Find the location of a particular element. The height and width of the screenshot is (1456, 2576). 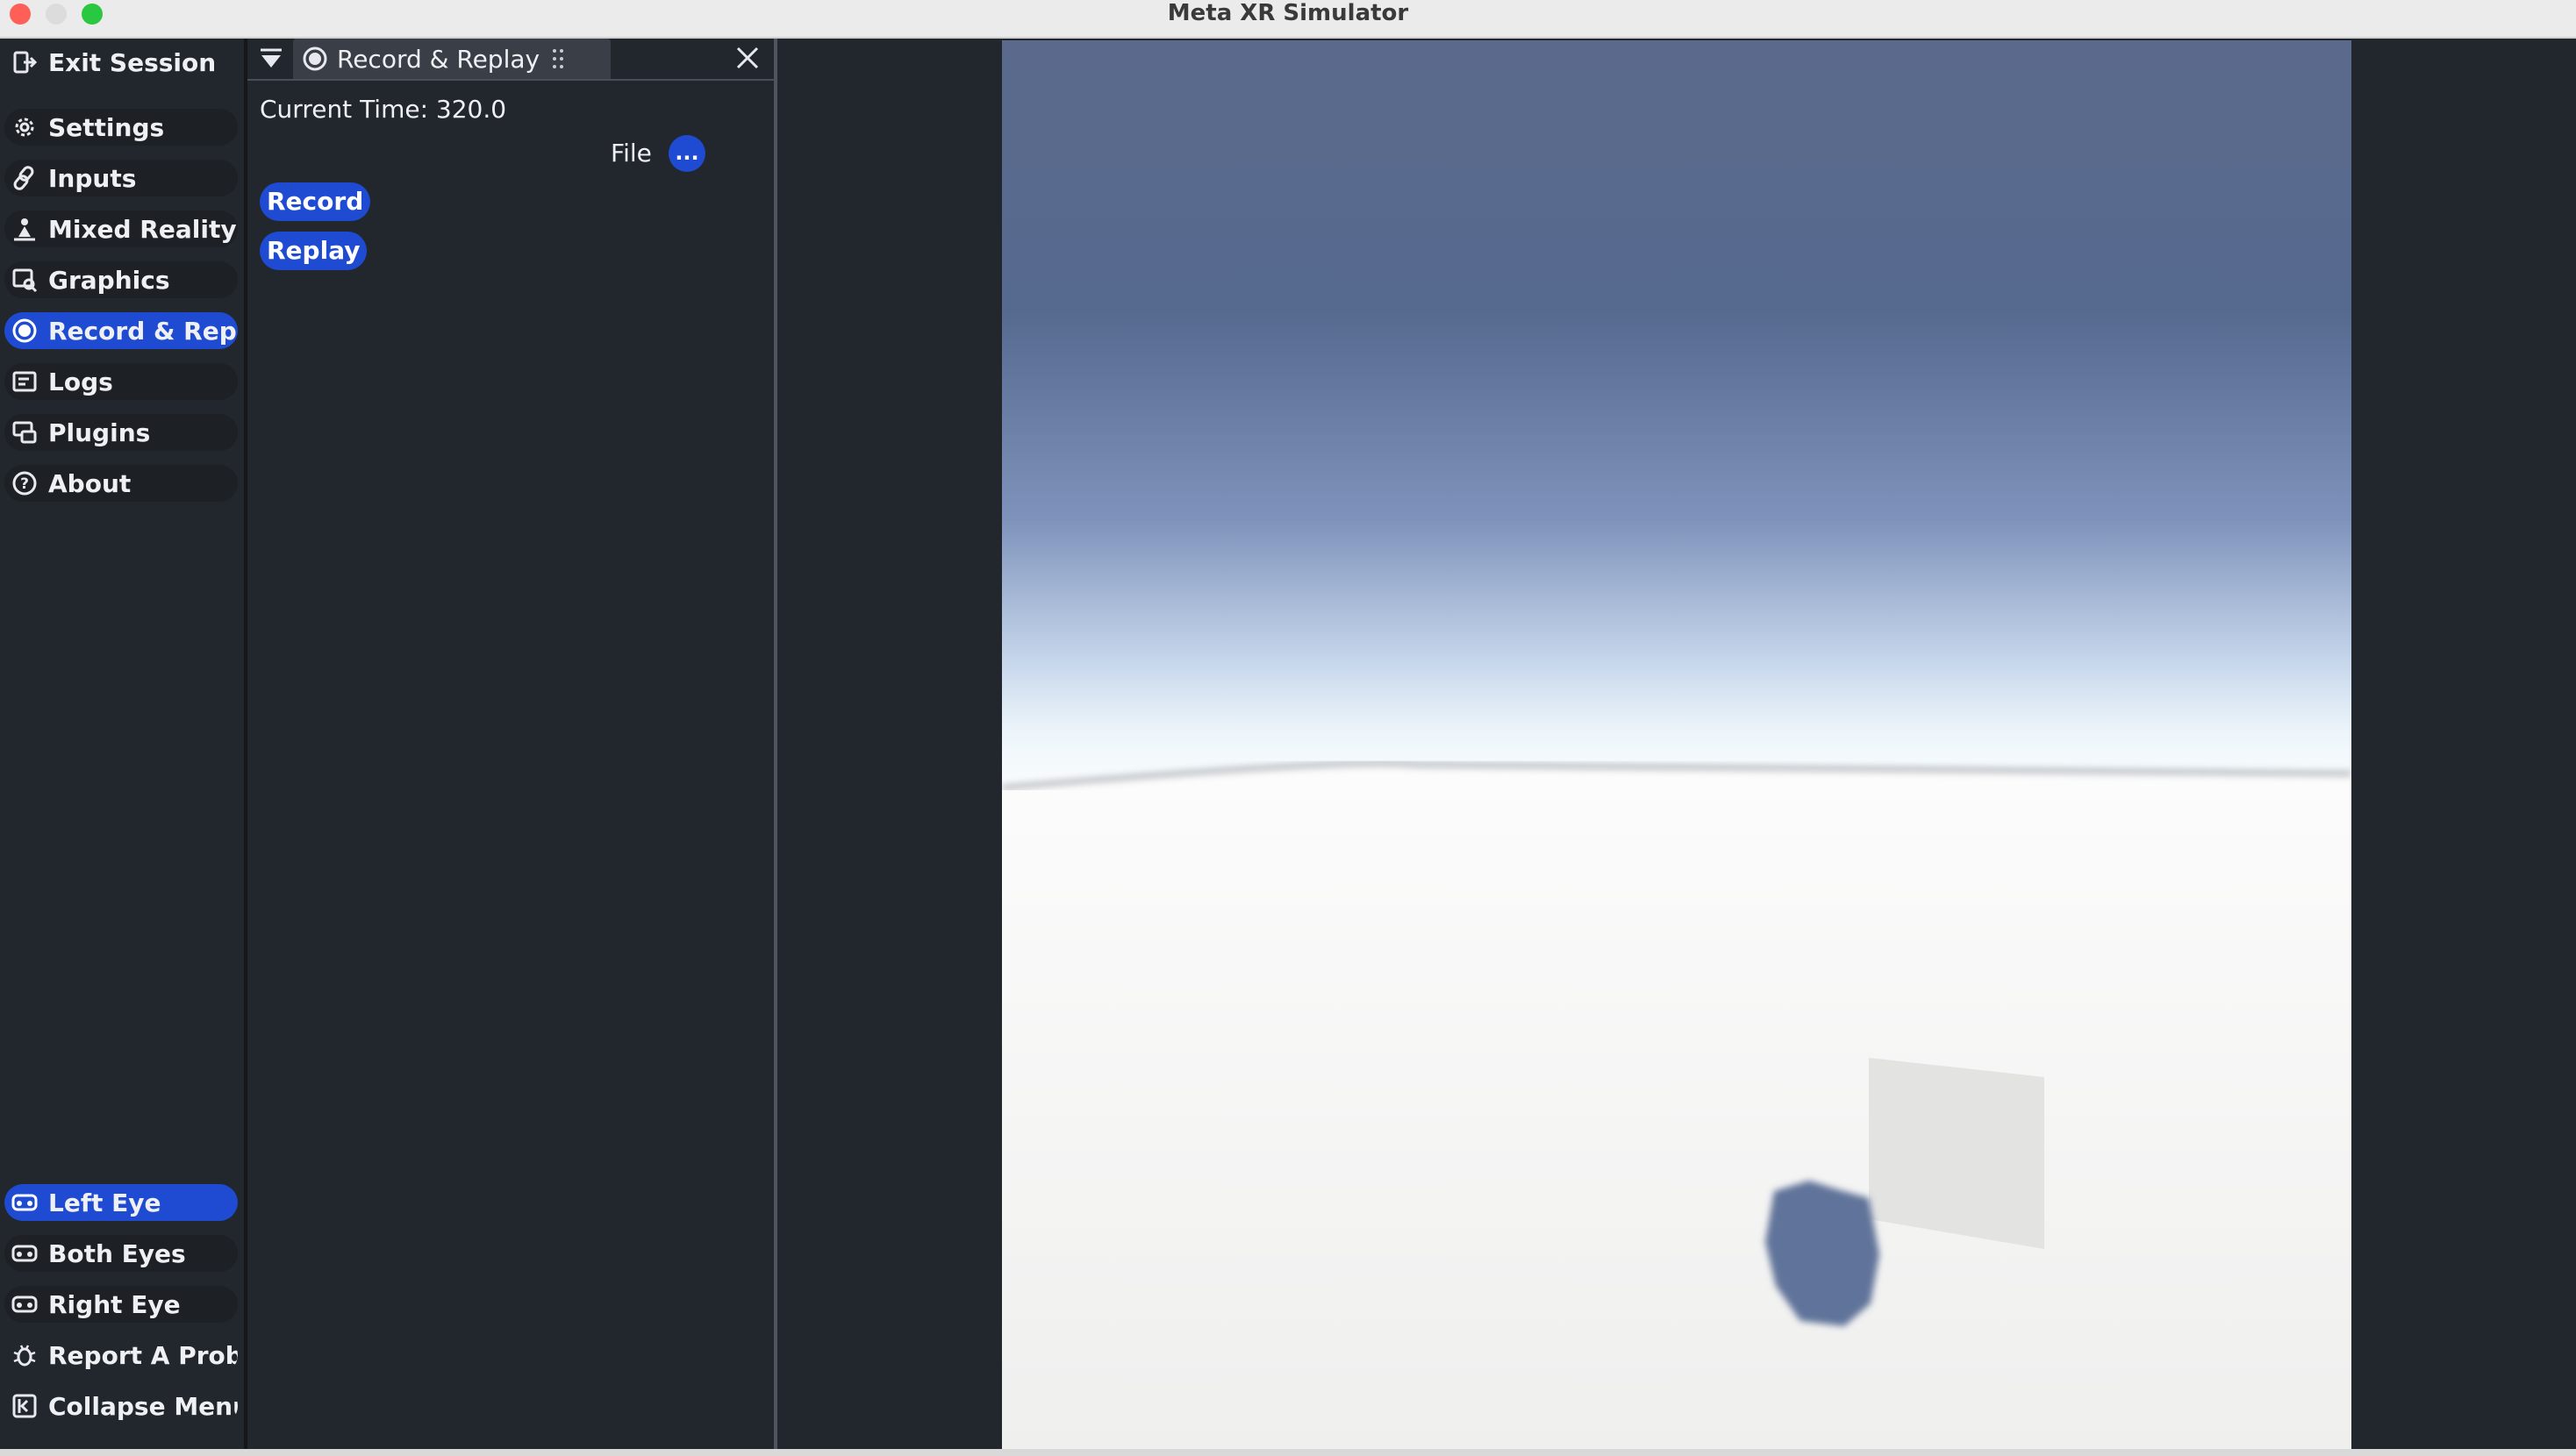

menu-item-exit-session: Exit Session is located at coordinates (121, 62).